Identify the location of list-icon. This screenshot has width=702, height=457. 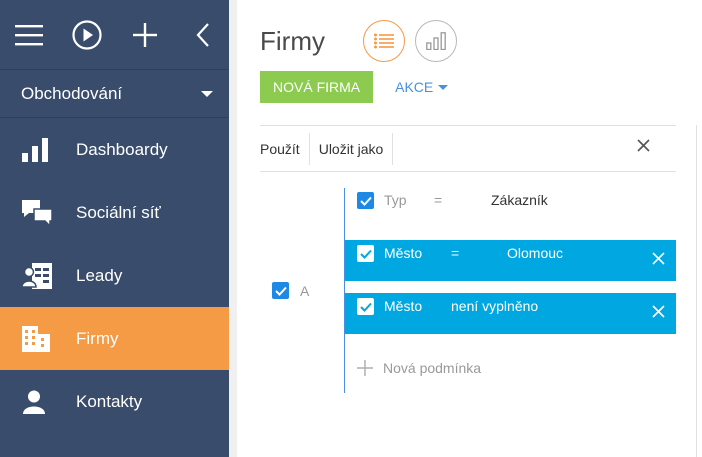
(383, 41).